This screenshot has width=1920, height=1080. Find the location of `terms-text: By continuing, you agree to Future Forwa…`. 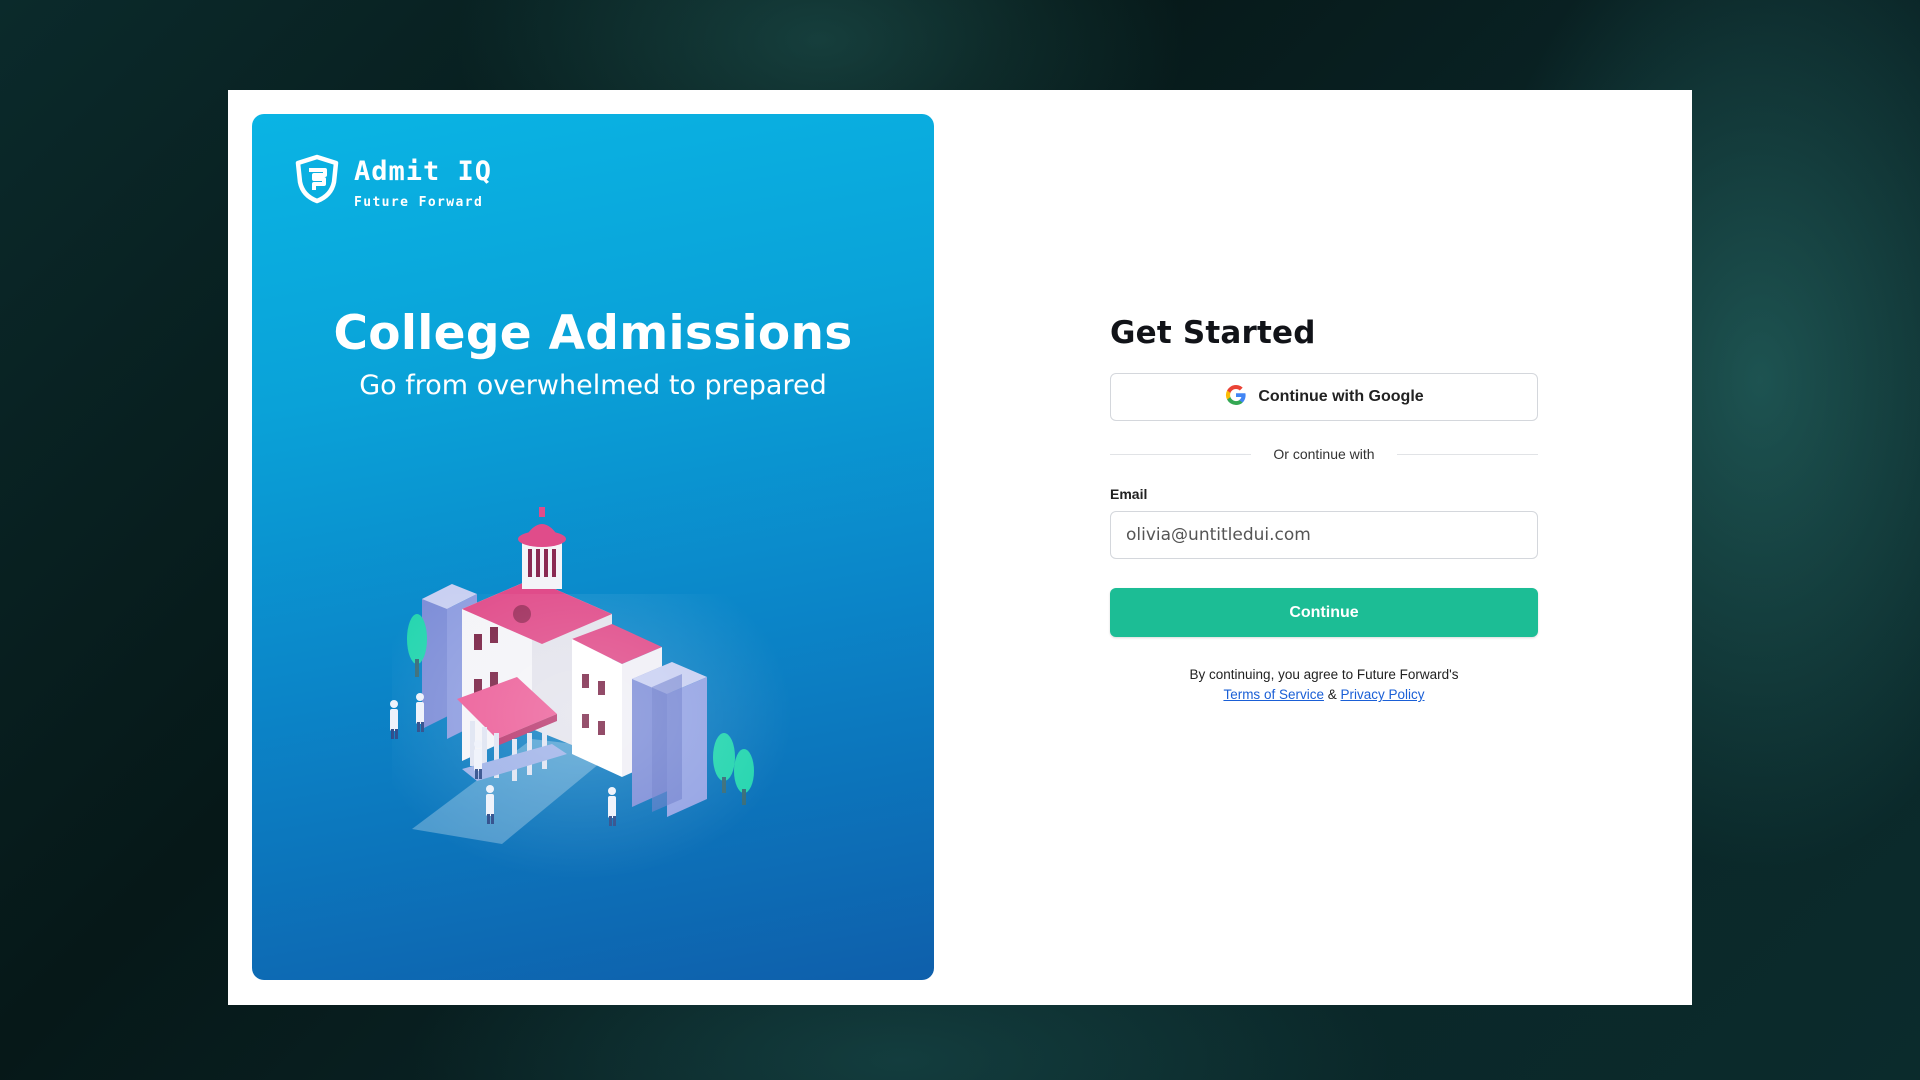

terms-text: By continuing, you agree to Future Forwa… is located at coordinates (1324, 674).